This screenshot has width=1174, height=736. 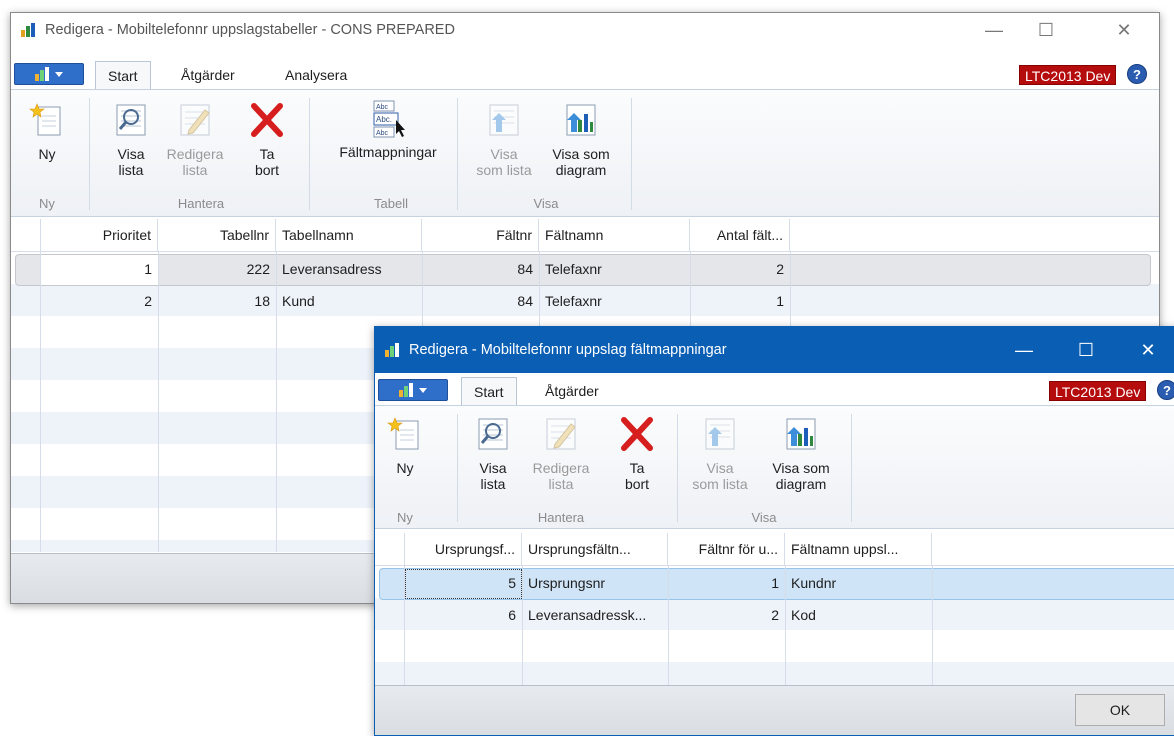 I want to click on cell-priority: 2, so click(x=99, y=302).